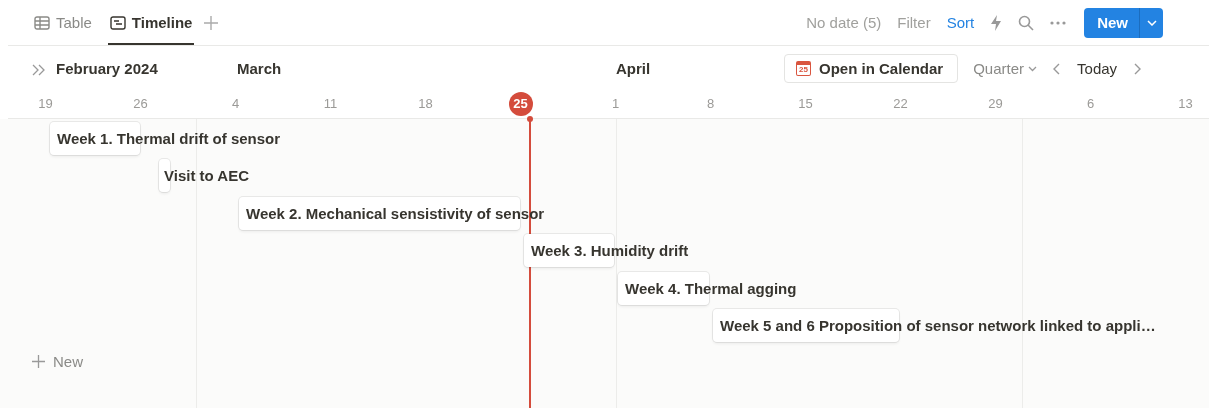  I want to click on day-label: 19, so click(45, 104).